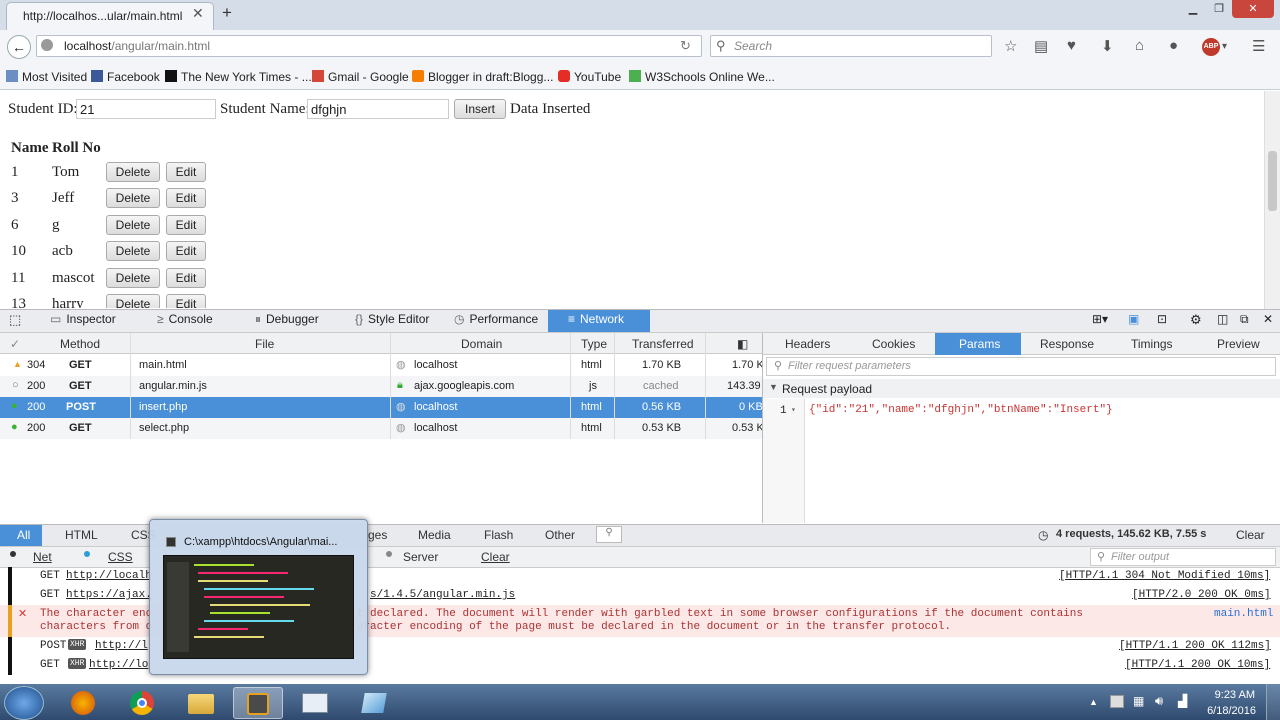  I want to click on screenshot-icon: ⊡, so click(1162, 319).